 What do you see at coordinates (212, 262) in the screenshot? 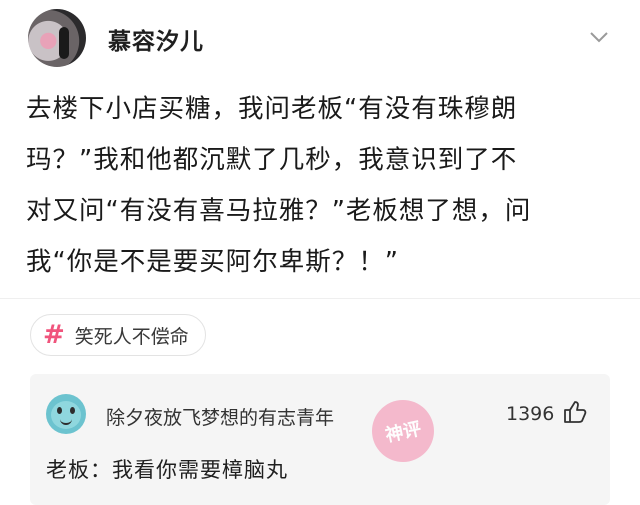
I see `post-line: 我“你是不是要买阿尔卑斯？！”` at bounding box center [212, 262].